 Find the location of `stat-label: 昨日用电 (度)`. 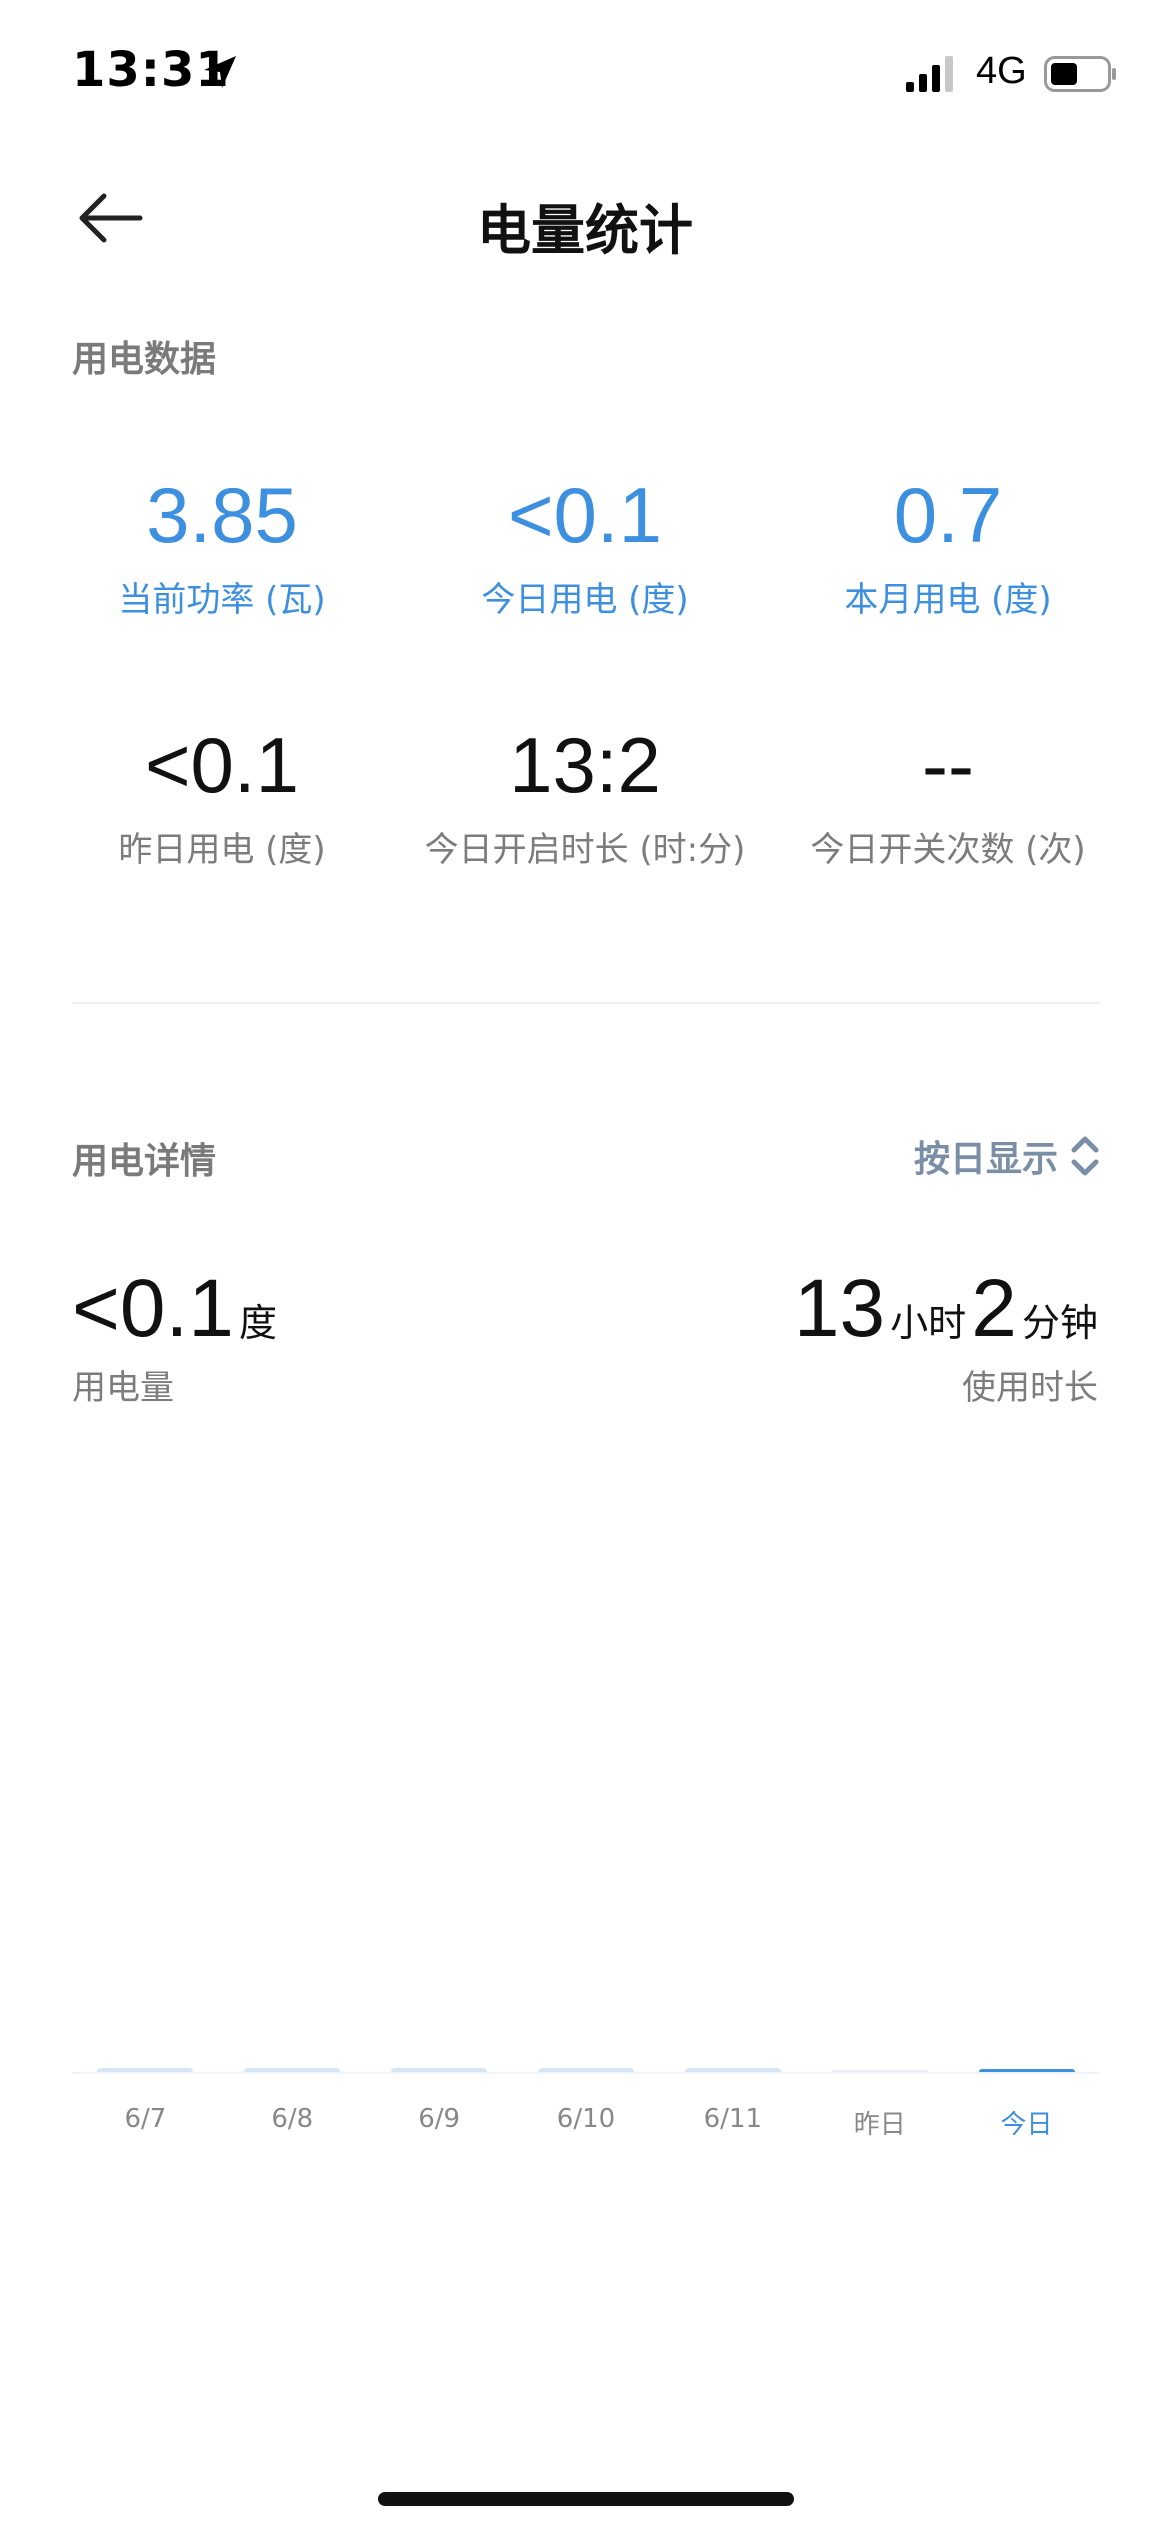

stat-label: 昨日用电 (度) is located at coordinates (222, 850).